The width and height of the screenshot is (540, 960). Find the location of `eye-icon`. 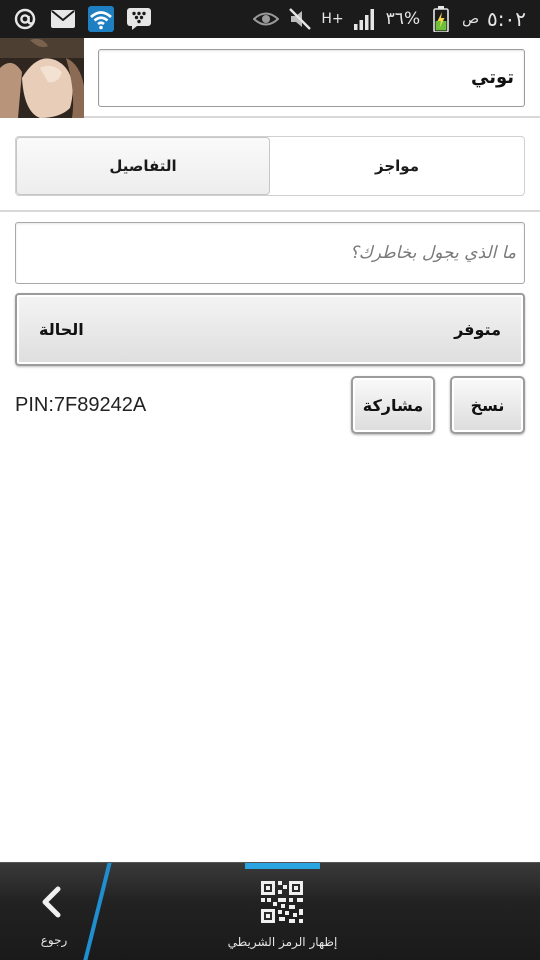

eye-icon is located at coordinates (266, 19).